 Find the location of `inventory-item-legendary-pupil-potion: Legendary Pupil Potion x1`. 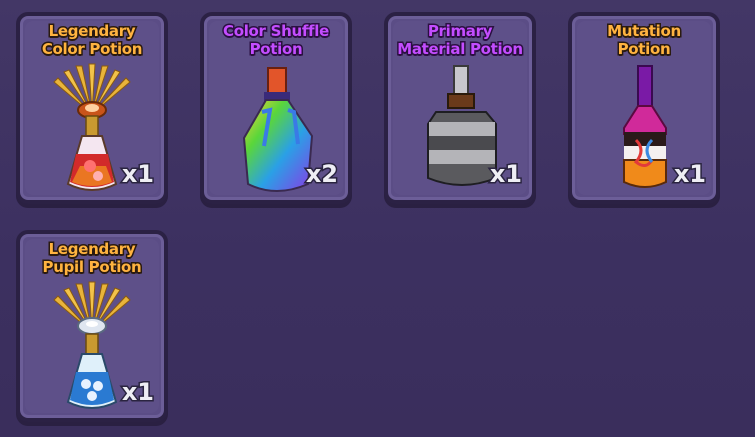

inventory-item-legendary-pupil-potion: Legendary Pupil Potion x1 is located at coordinates (92, 326).